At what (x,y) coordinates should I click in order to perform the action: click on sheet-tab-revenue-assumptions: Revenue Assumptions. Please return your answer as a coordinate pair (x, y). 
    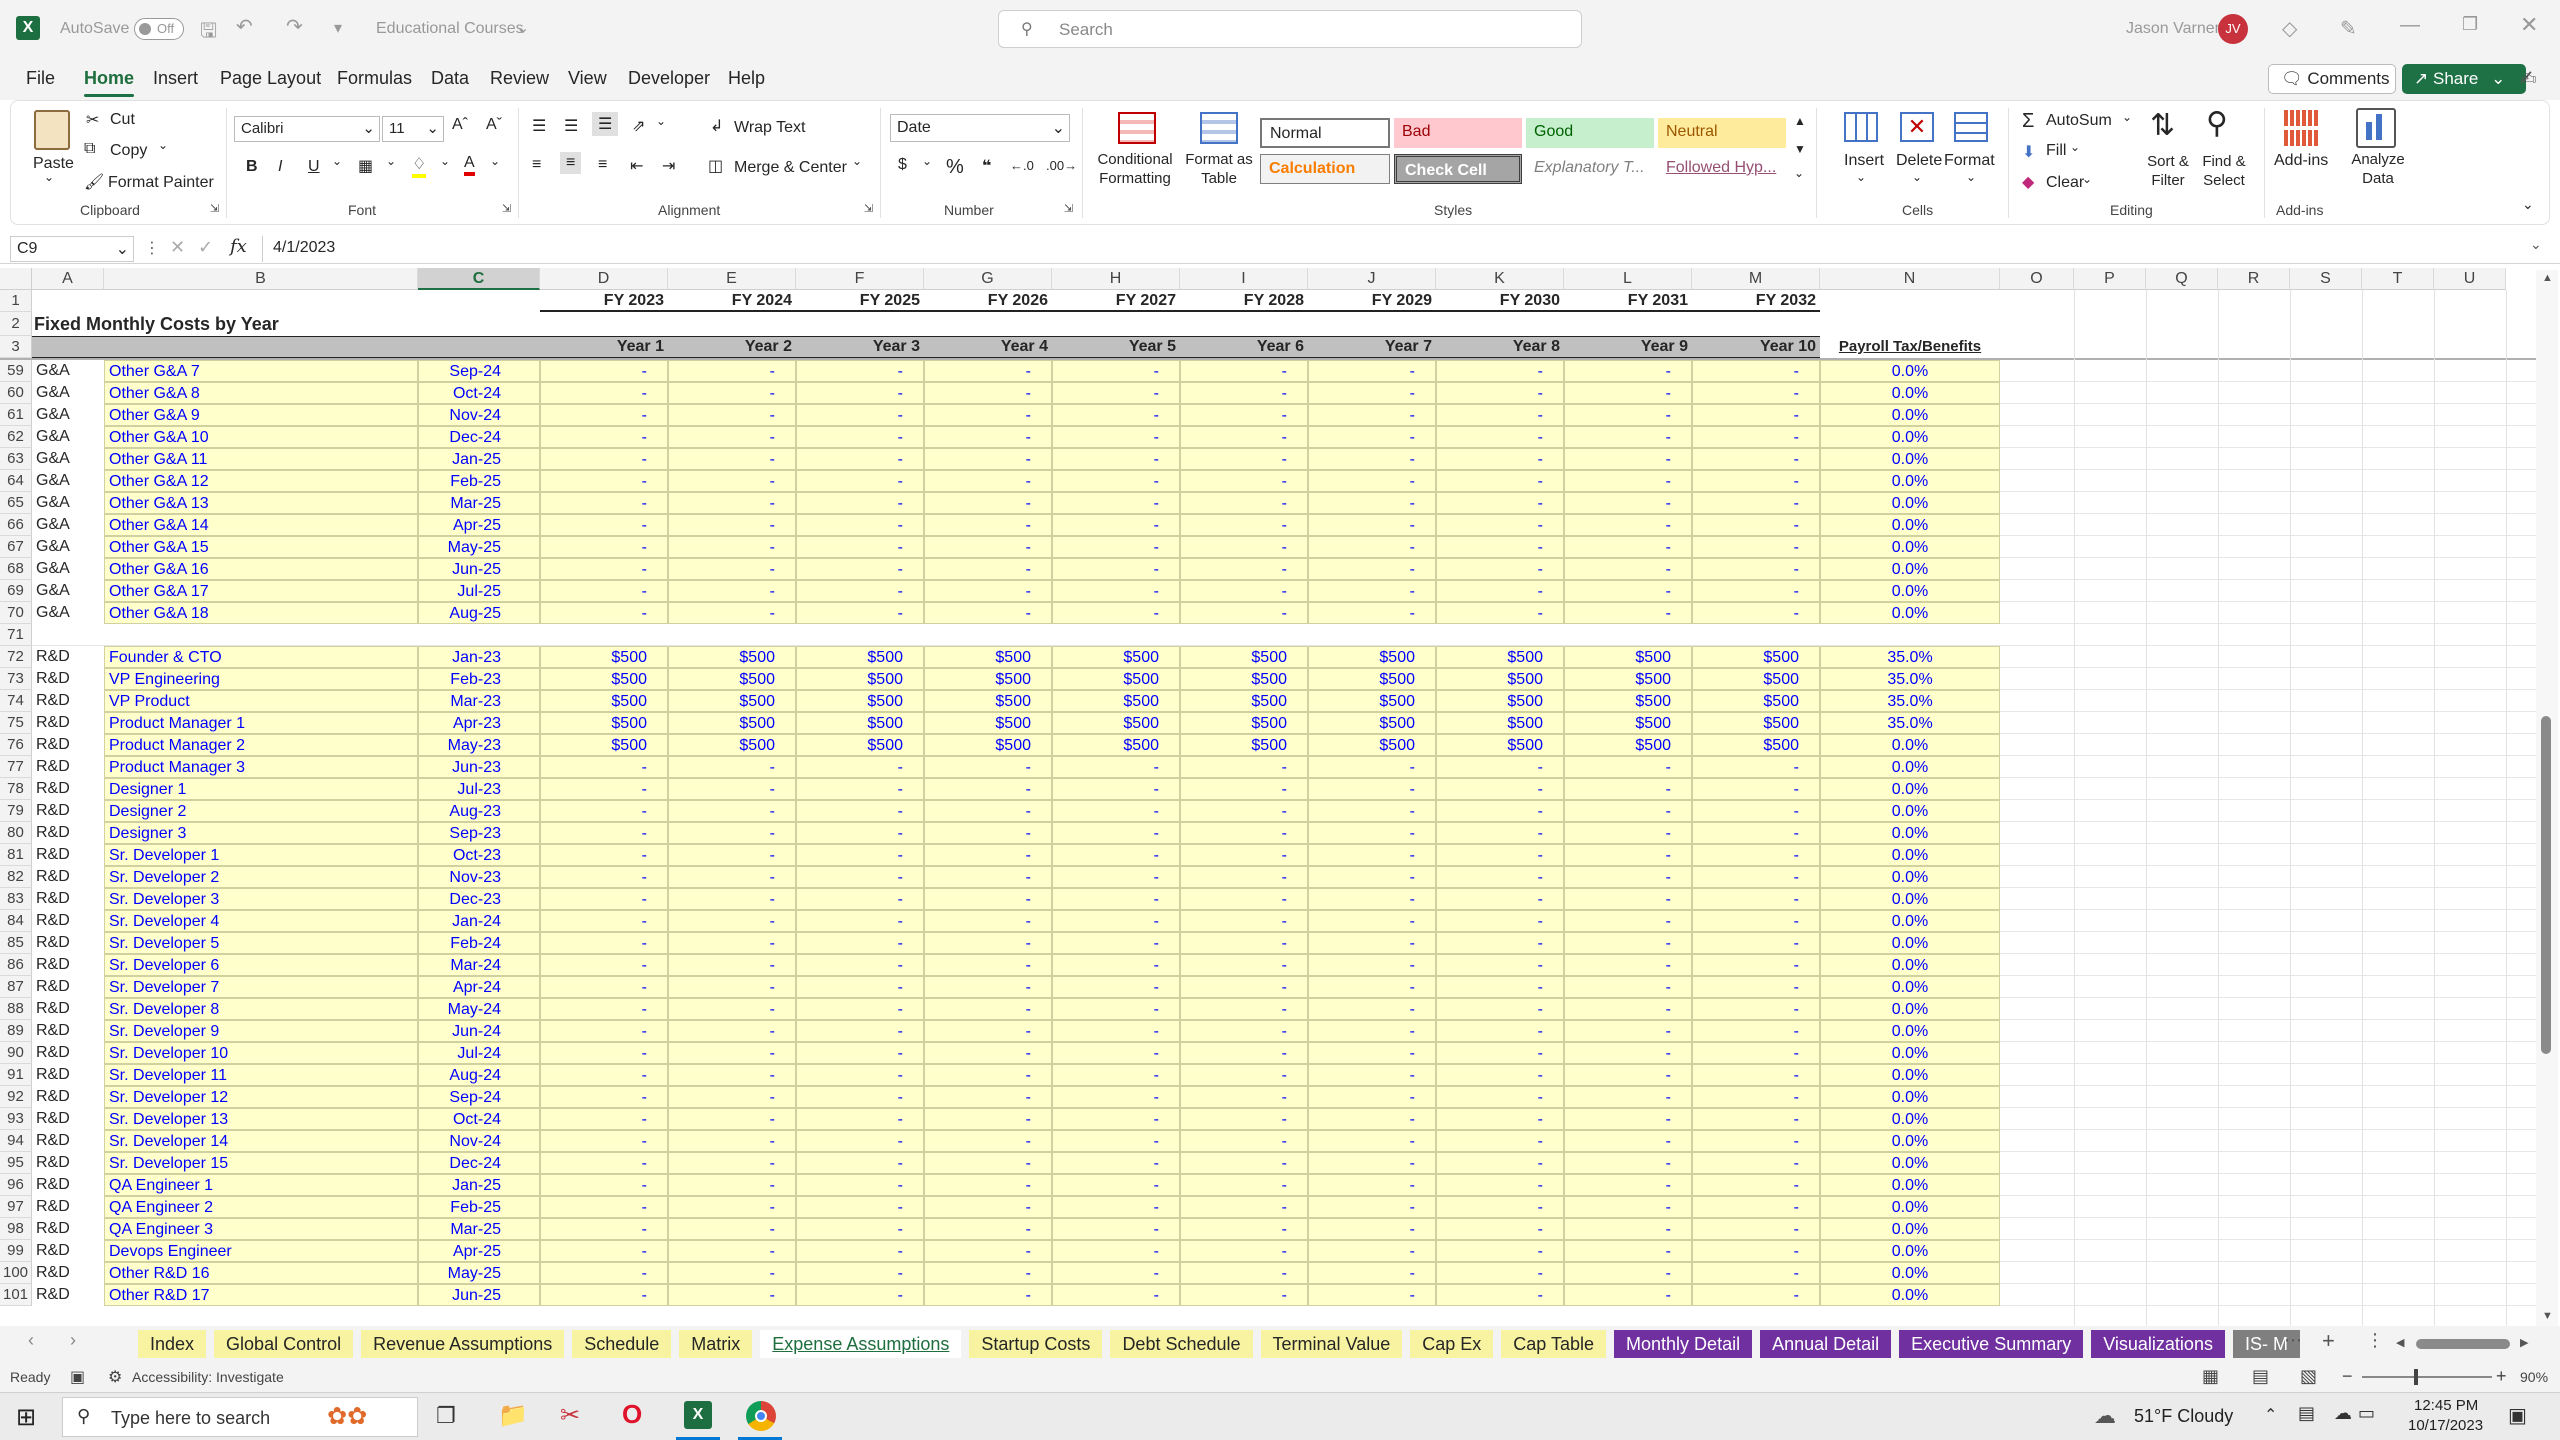
    Looking at the image, I should click on (463, 1344).